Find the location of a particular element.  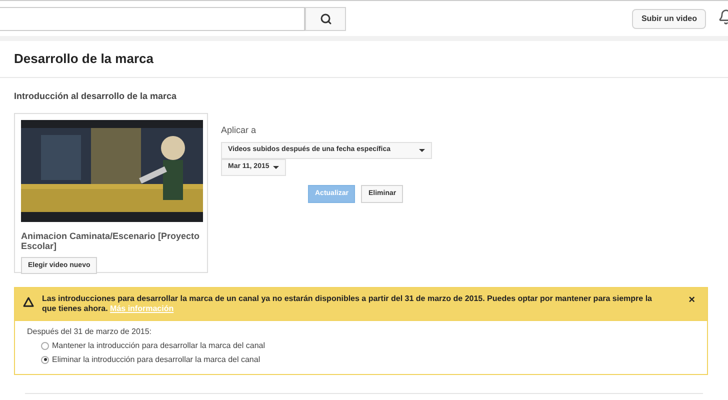

page-title: Desarrollo de la marca is located at coordinates (84, 59).